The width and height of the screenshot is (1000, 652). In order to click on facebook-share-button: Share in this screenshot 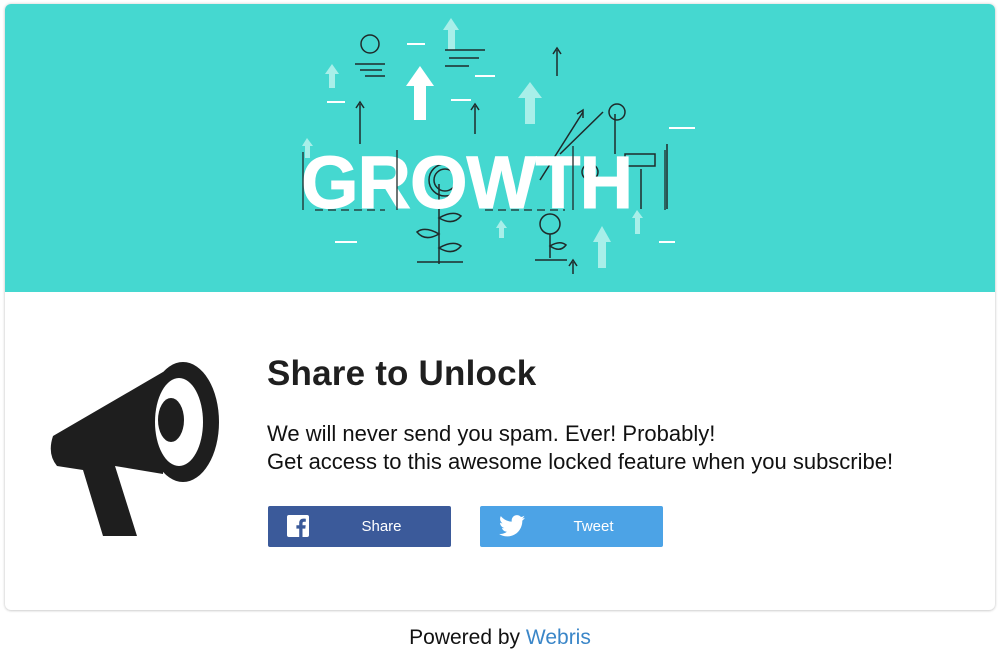, I will do `click(359, 526)`.